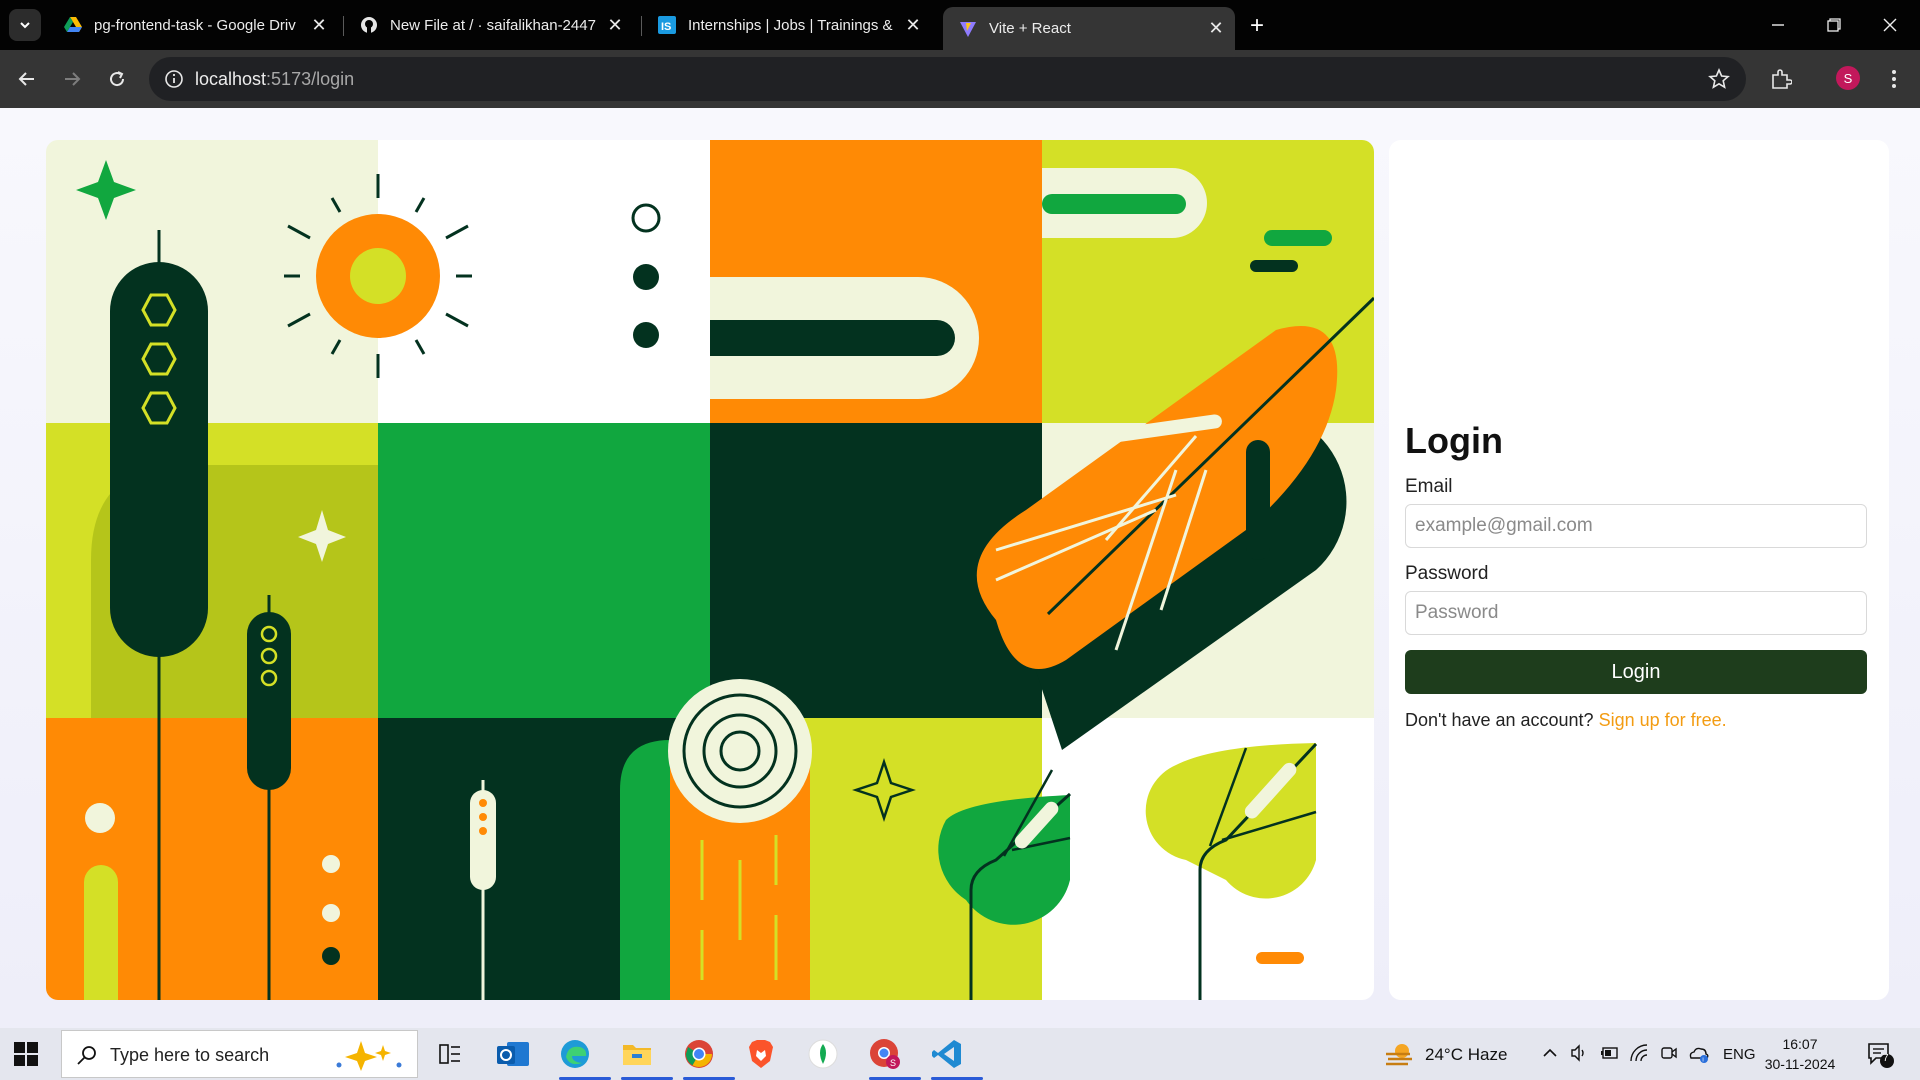 The image size is (1920, 1080). What do you see at coordinates (190, 1055) in the screenshot?
I see `search-placeholder: Type here to search` at bounding box center [190, 1055].